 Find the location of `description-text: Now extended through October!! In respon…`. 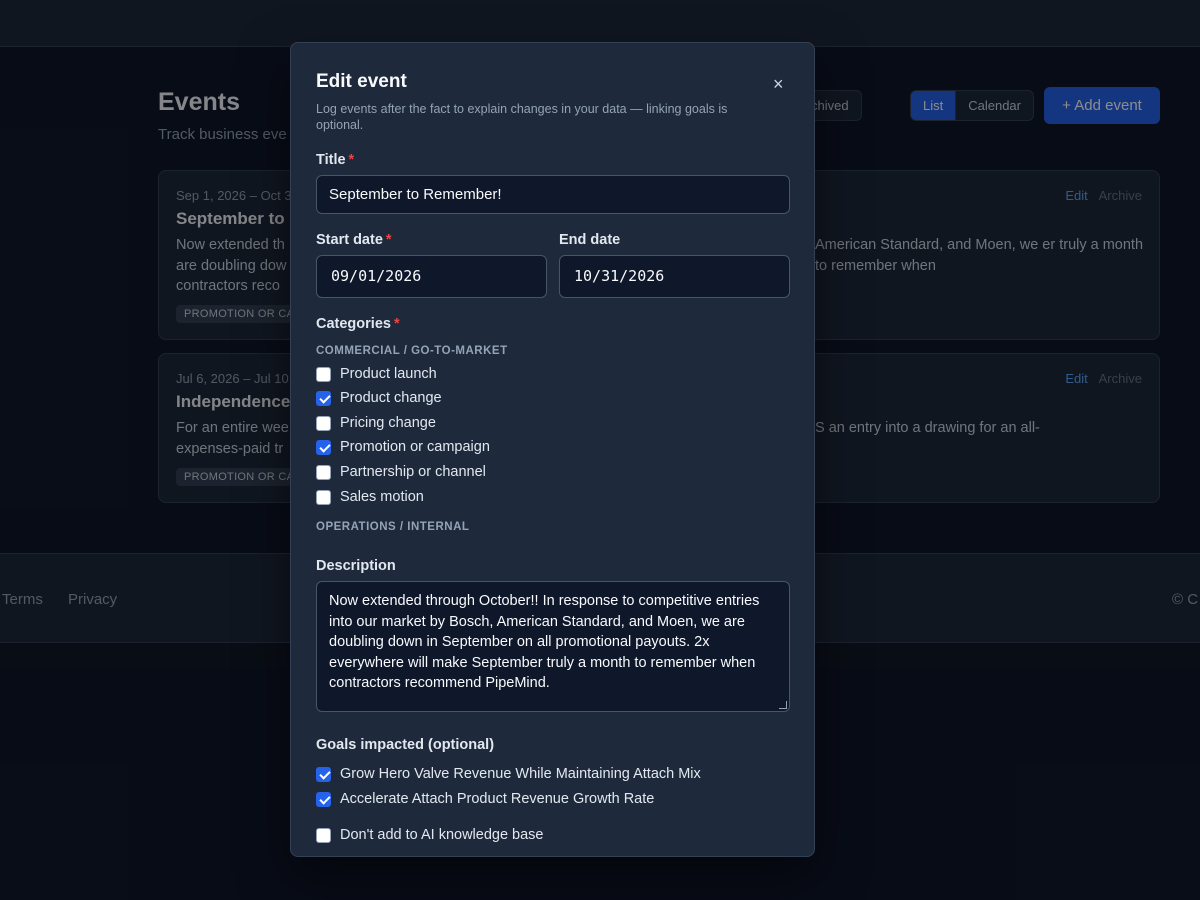

description-text: Now extended through October!! In respon… is located at coordinates (544, 642).